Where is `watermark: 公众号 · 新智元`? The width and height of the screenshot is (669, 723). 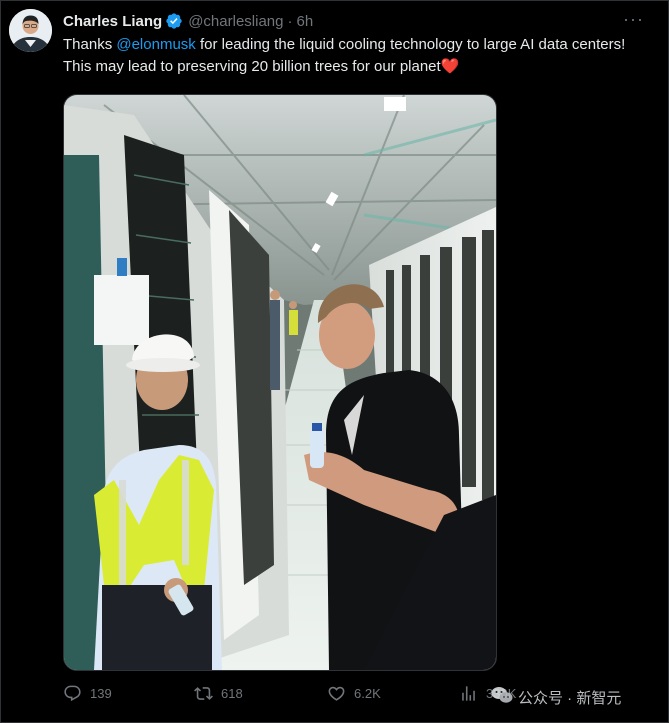
watermark: 公众号 · 新智元 is located at coordinates (556, 697).